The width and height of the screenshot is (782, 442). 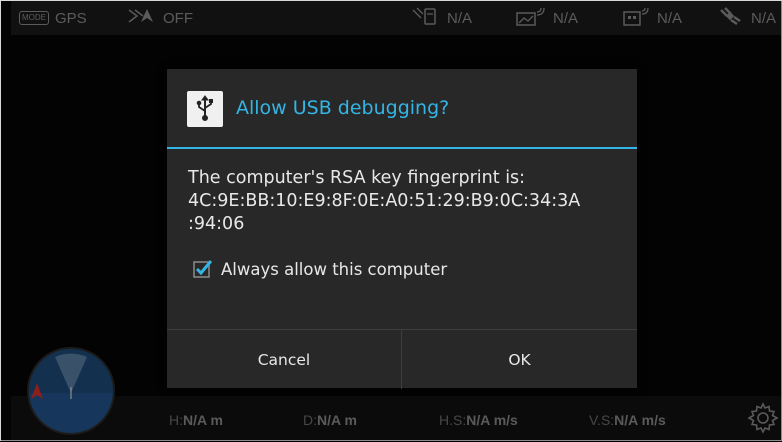 I want to click on title-divider, so click(x=402, y=148).